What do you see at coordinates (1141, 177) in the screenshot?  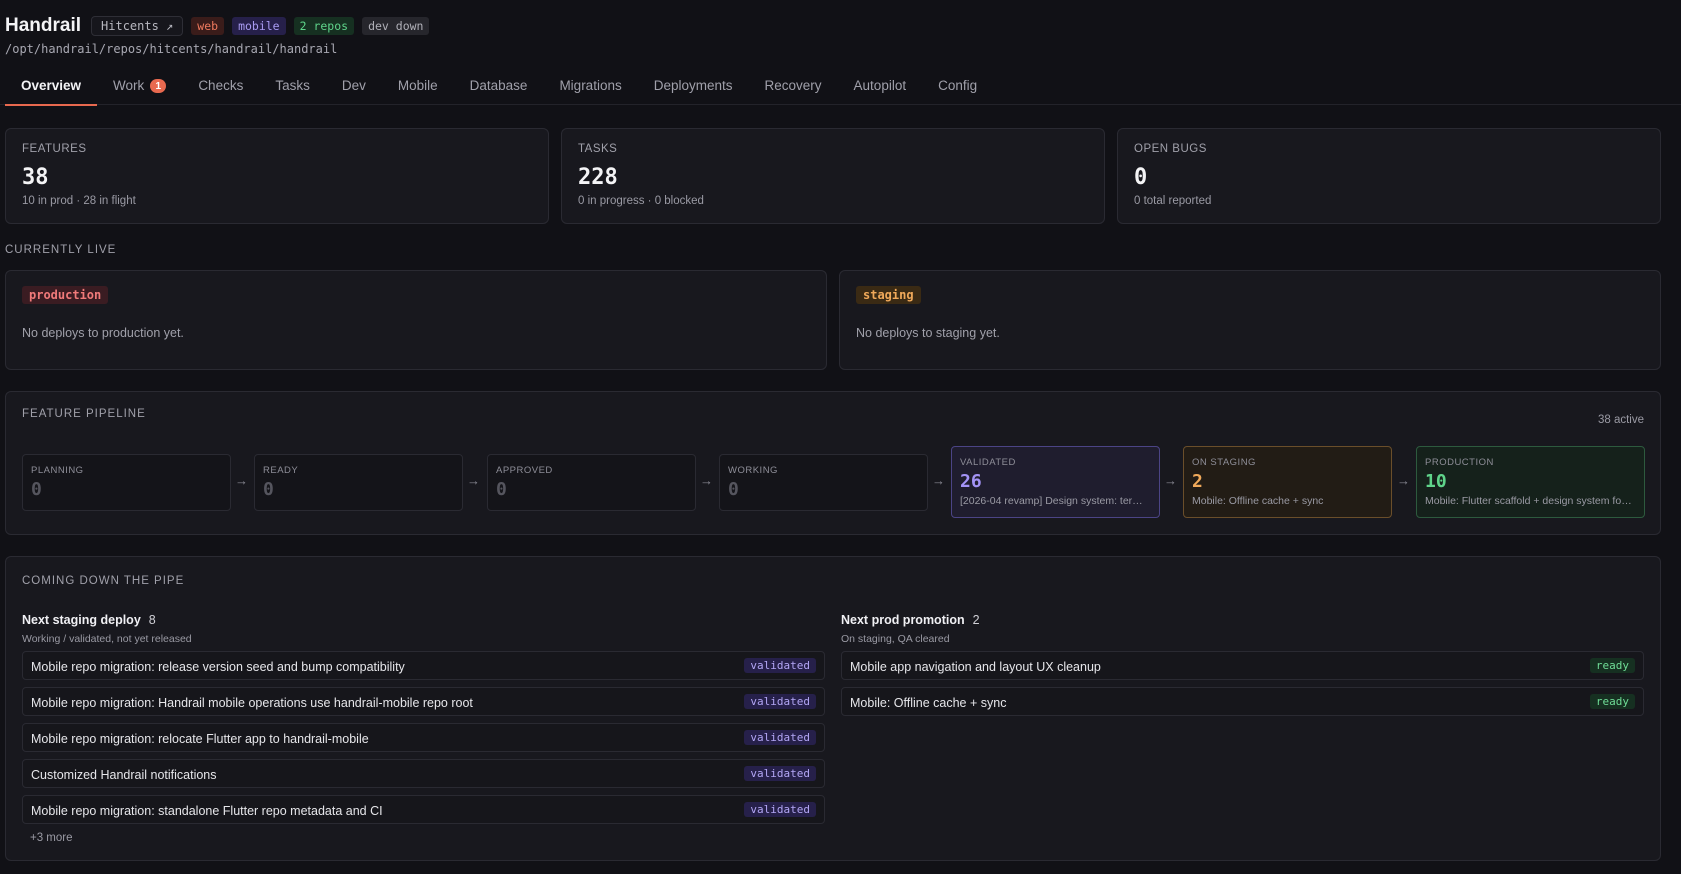 I see `bugs-value: 0` at bounding box center [1141, 177].